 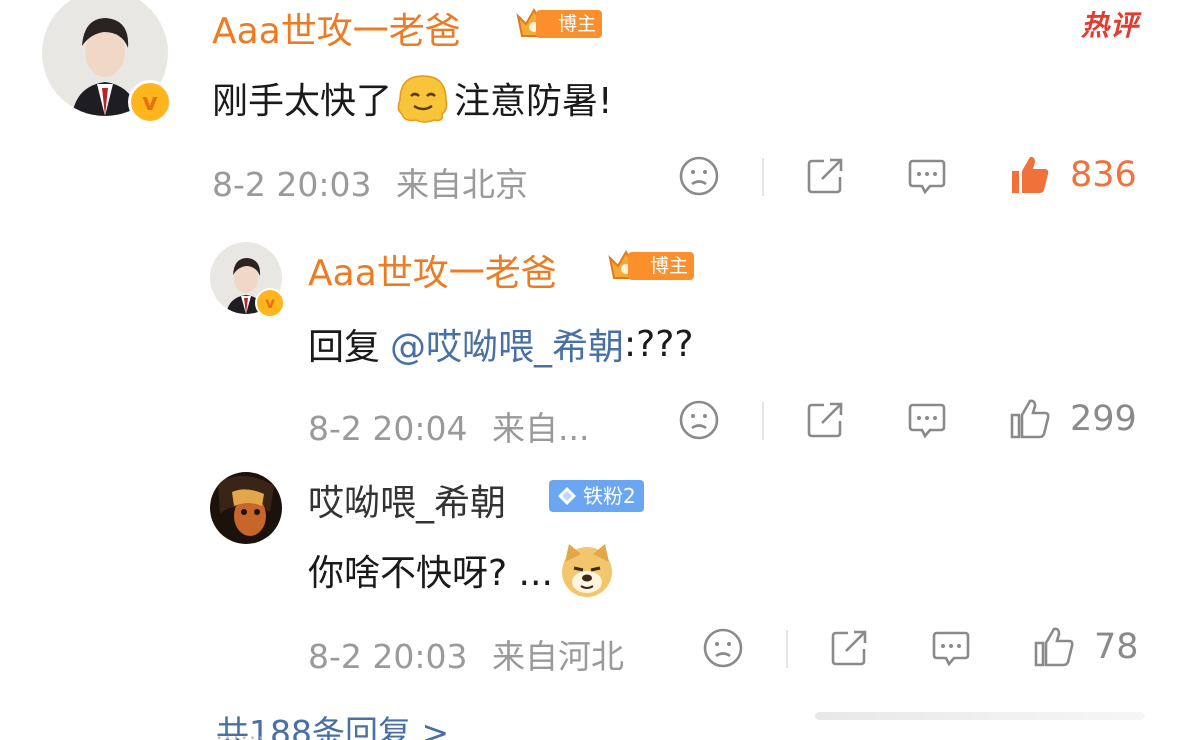 I want to click on comment-text: 回复 @哎呦喂_希朝 :???, so click(x=500, y=344).